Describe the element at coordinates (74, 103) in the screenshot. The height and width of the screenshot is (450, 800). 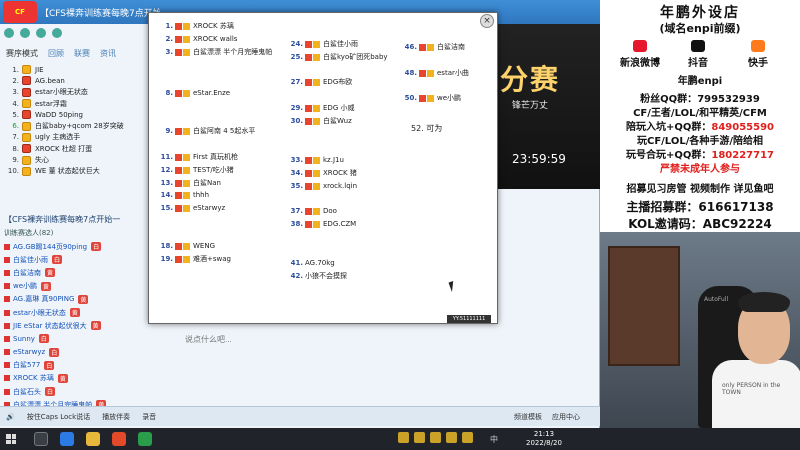
I see `list-item: 4. estar浮霜` at that location.